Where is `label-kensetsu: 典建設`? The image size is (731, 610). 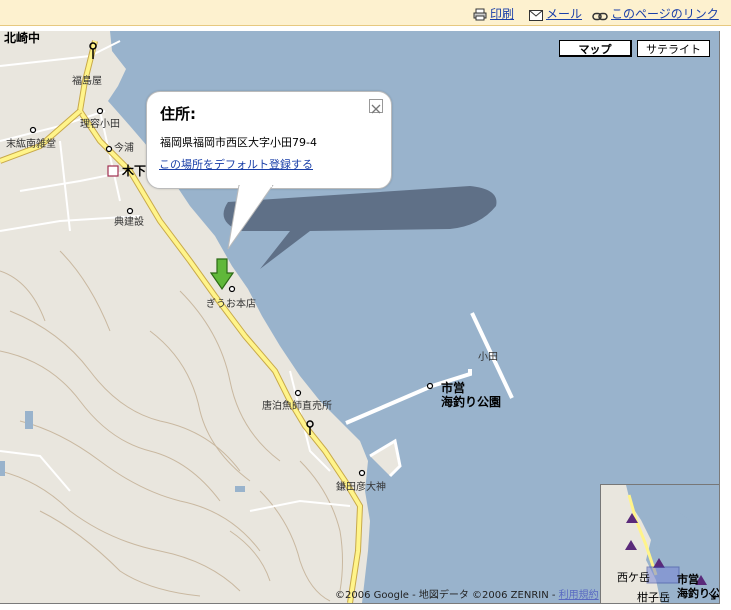 label-kensetsu: 典建設 is located at coordinates (129, 222).